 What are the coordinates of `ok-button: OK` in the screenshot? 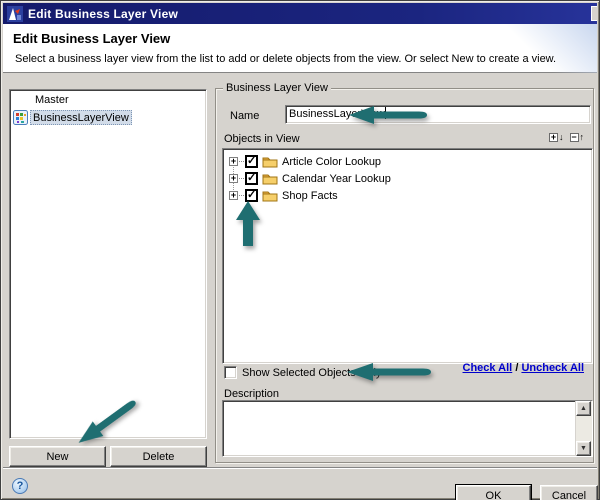 It's located at (493, 492).